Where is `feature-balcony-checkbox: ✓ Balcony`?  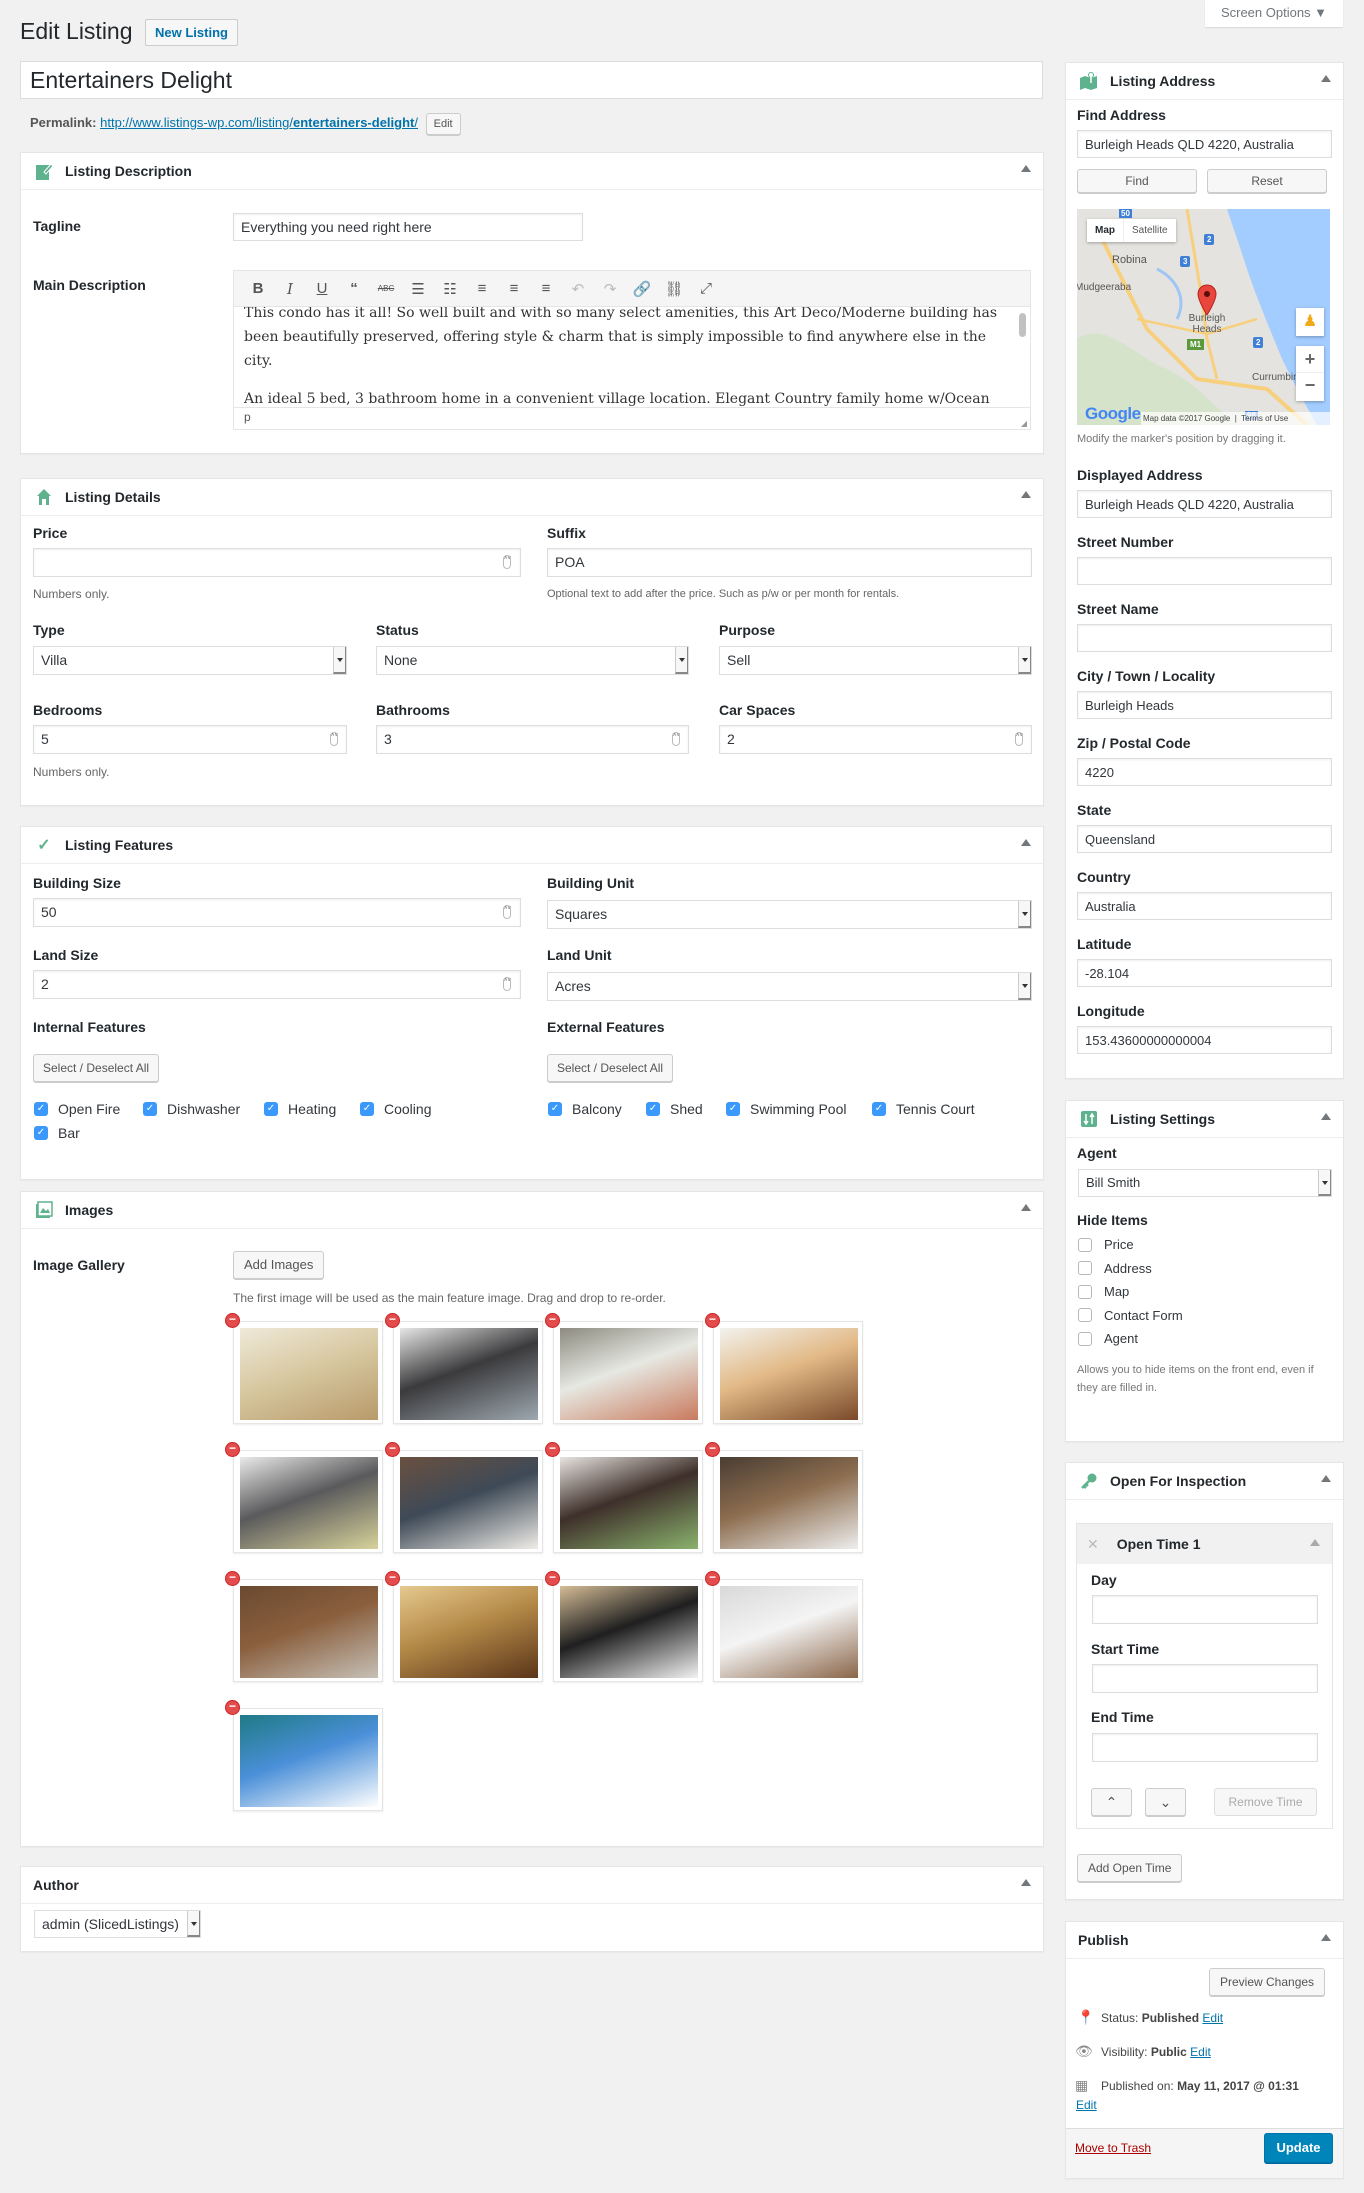 feature-balcony-checkbox: ✓ Balcony is located at coordinates (585, 1109).